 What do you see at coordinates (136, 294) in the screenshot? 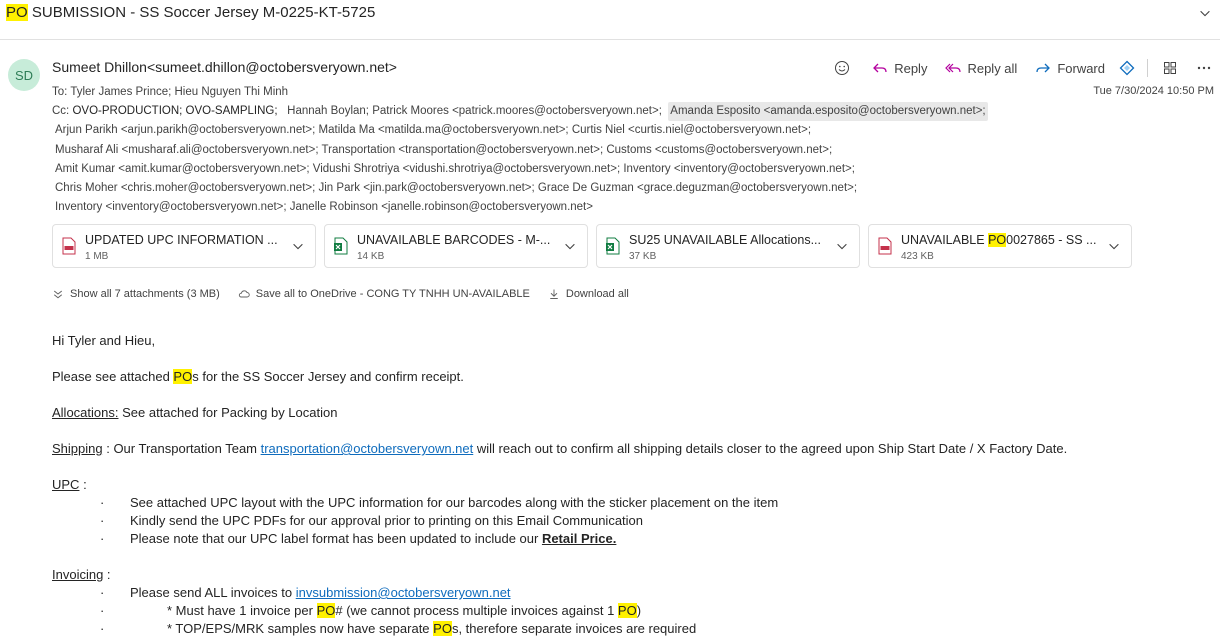
I see `show-all-attachments-button: Show all 7 attachments (3 MB)` at bounding box center [136, 294].